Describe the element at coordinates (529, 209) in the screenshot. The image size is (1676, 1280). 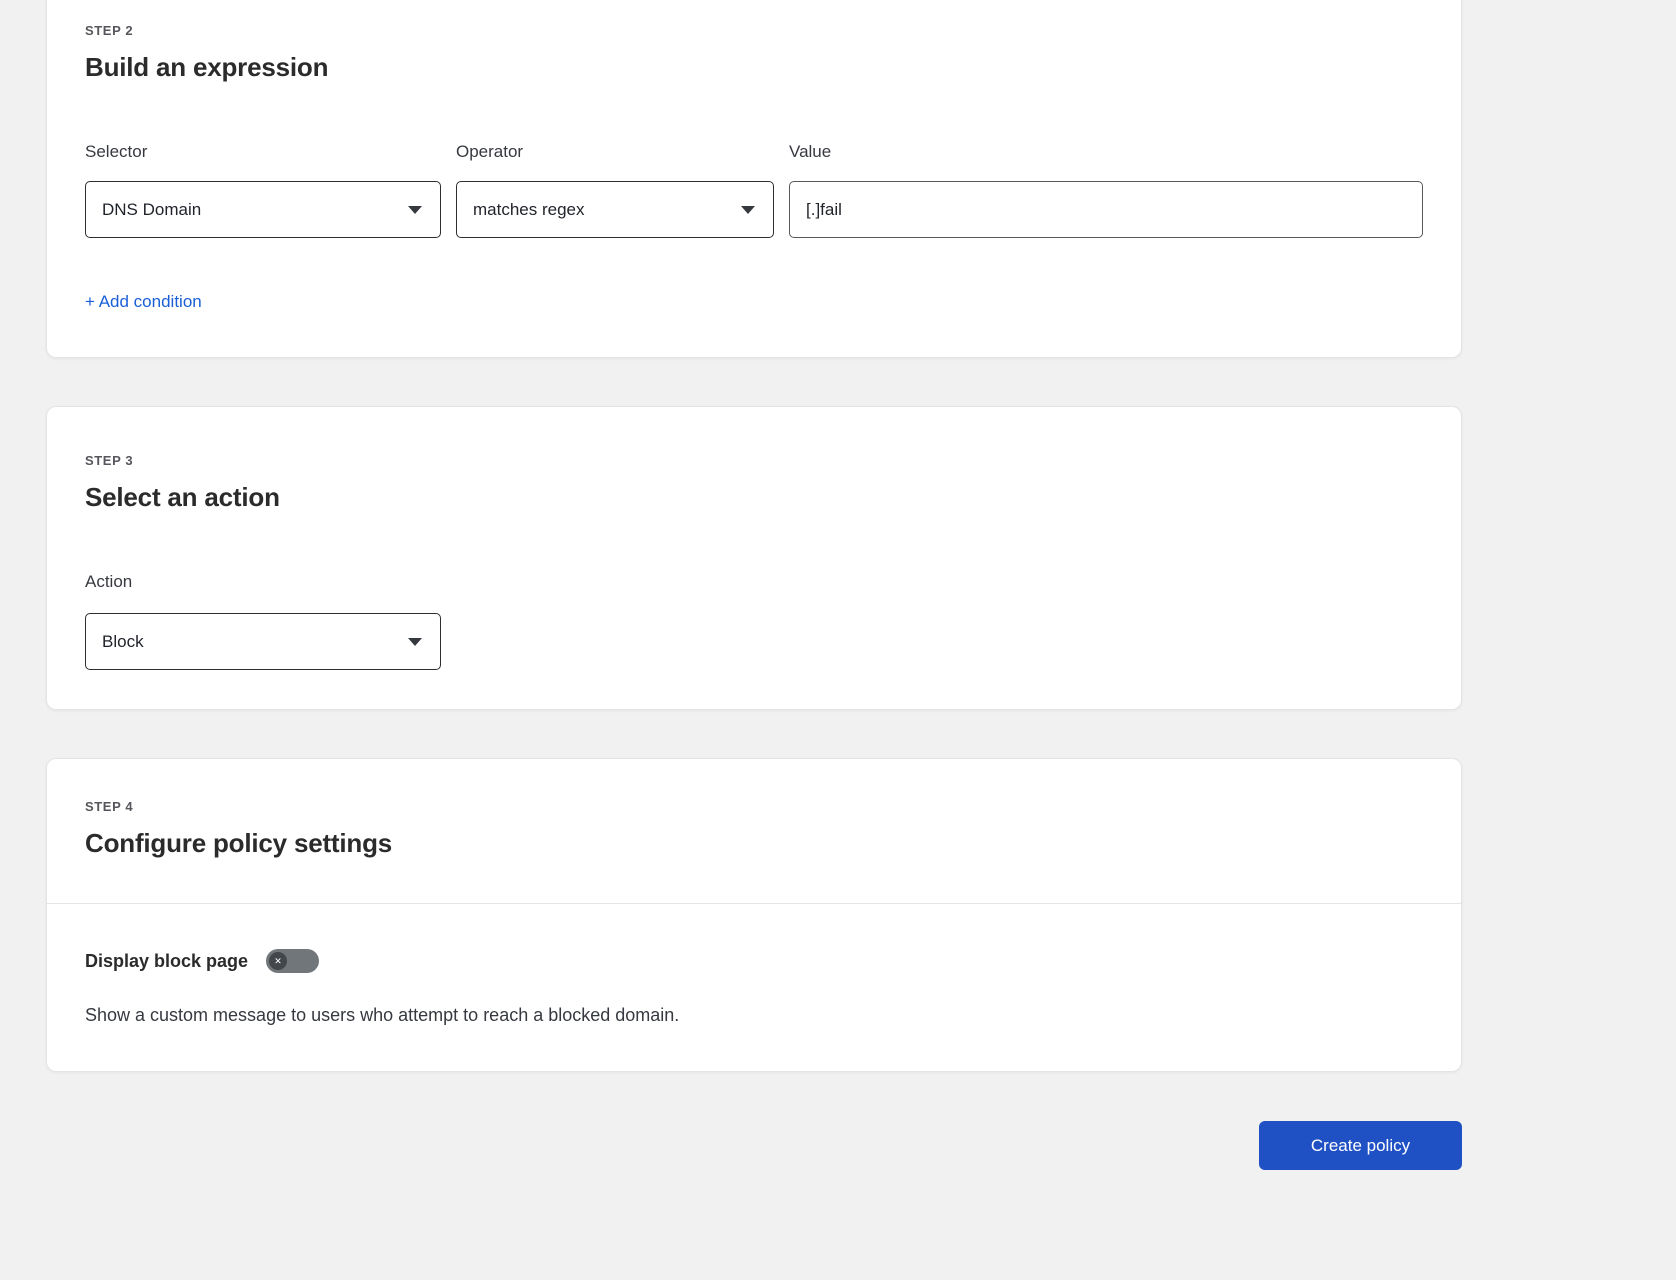
I see `operator-value: matches regex` at that location.